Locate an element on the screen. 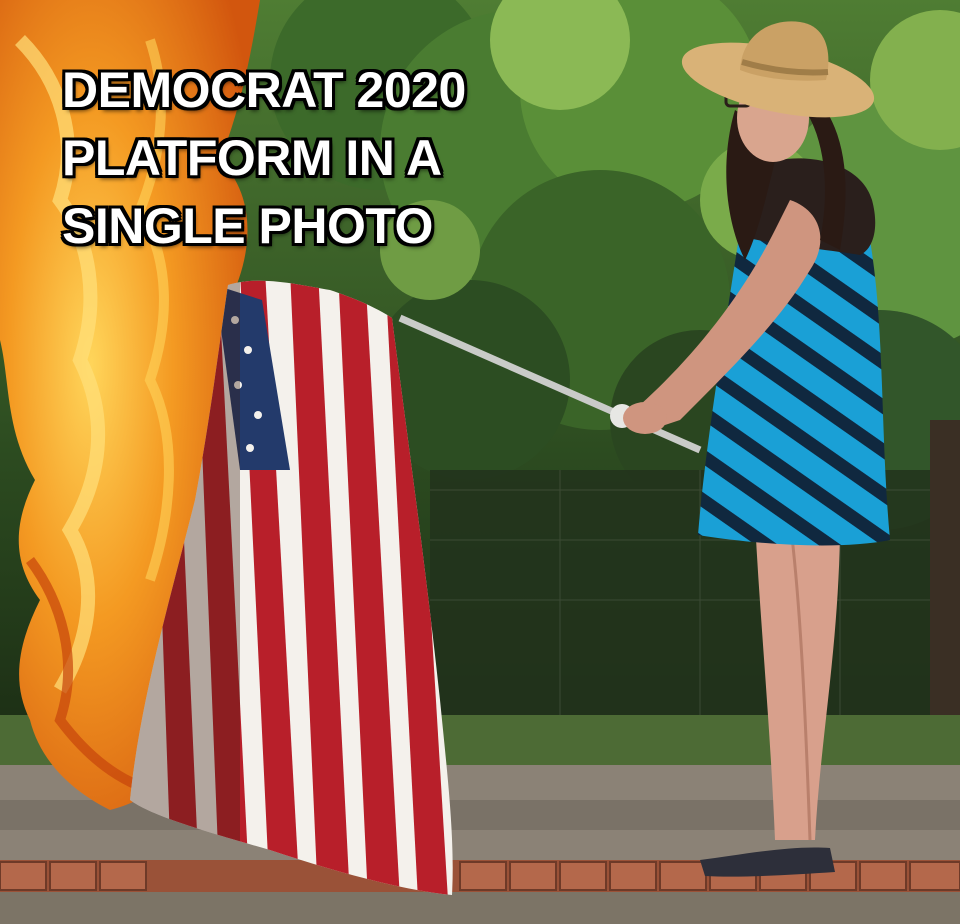 This screenshot has width=960, height=924. caption-line-3: SINGLE PHOTO is located at coordinates (247, 226).